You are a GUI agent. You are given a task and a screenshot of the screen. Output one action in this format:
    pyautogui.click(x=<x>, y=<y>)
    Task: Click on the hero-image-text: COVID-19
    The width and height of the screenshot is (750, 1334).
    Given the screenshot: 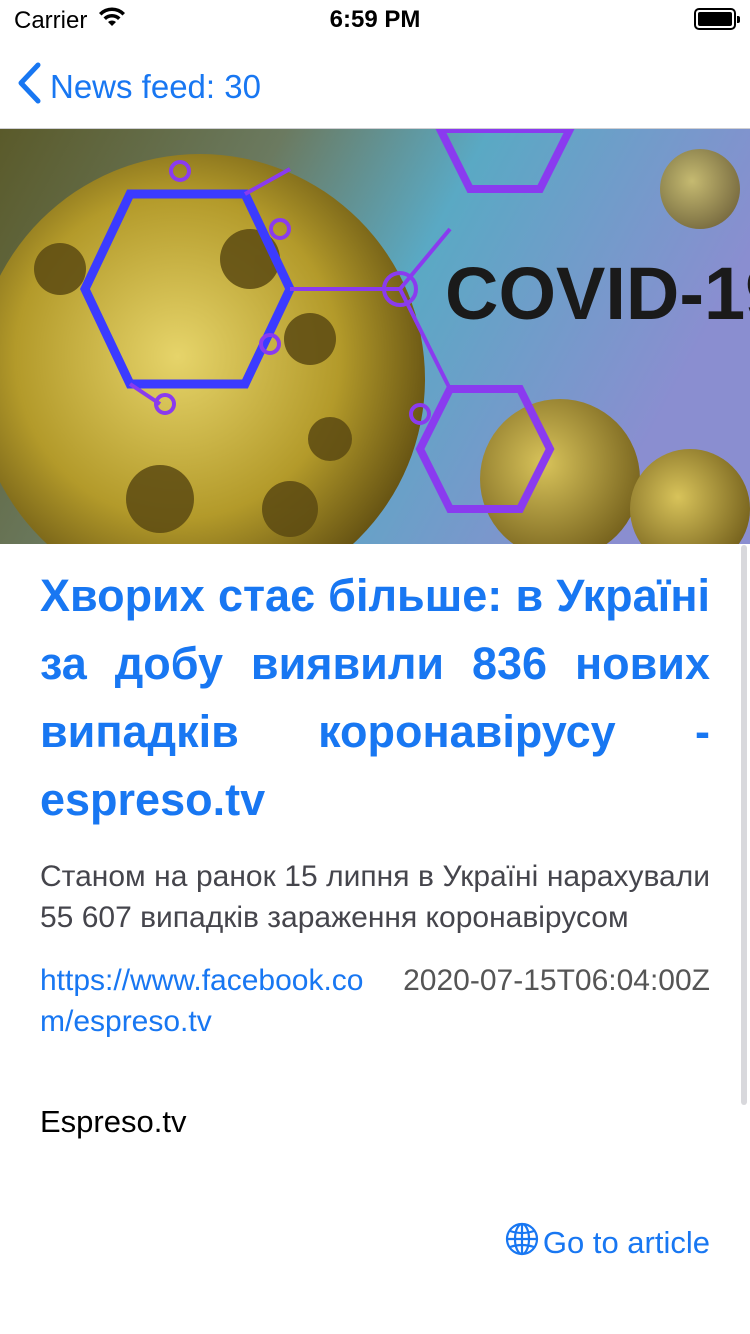 What is the action you would take?
    pyautogui.click(x=597, y=293)
    